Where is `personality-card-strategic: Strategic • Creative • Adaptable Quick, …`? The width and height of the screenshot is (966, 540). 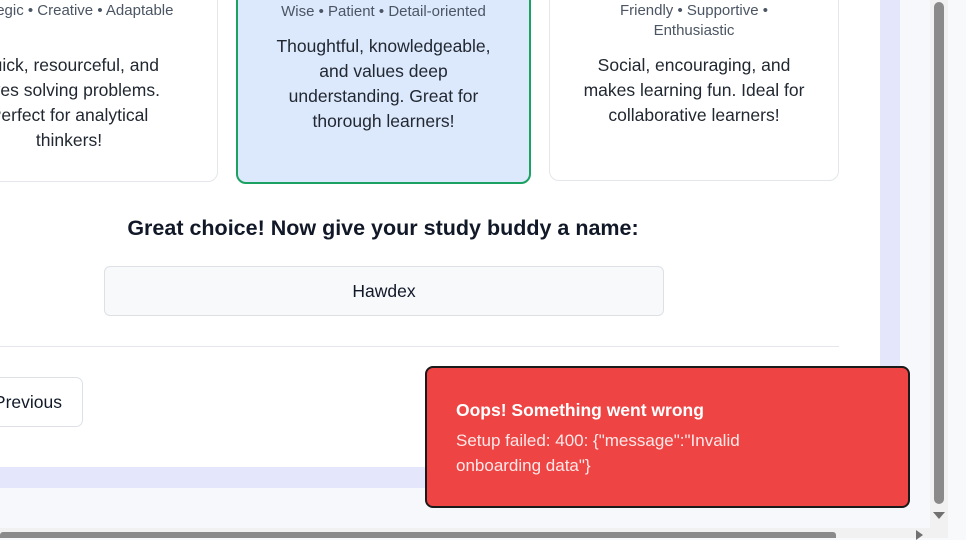
personality-card-strategic: Strategic • Creative • Adaptable Quick, … is located at coordinates (109, 91).